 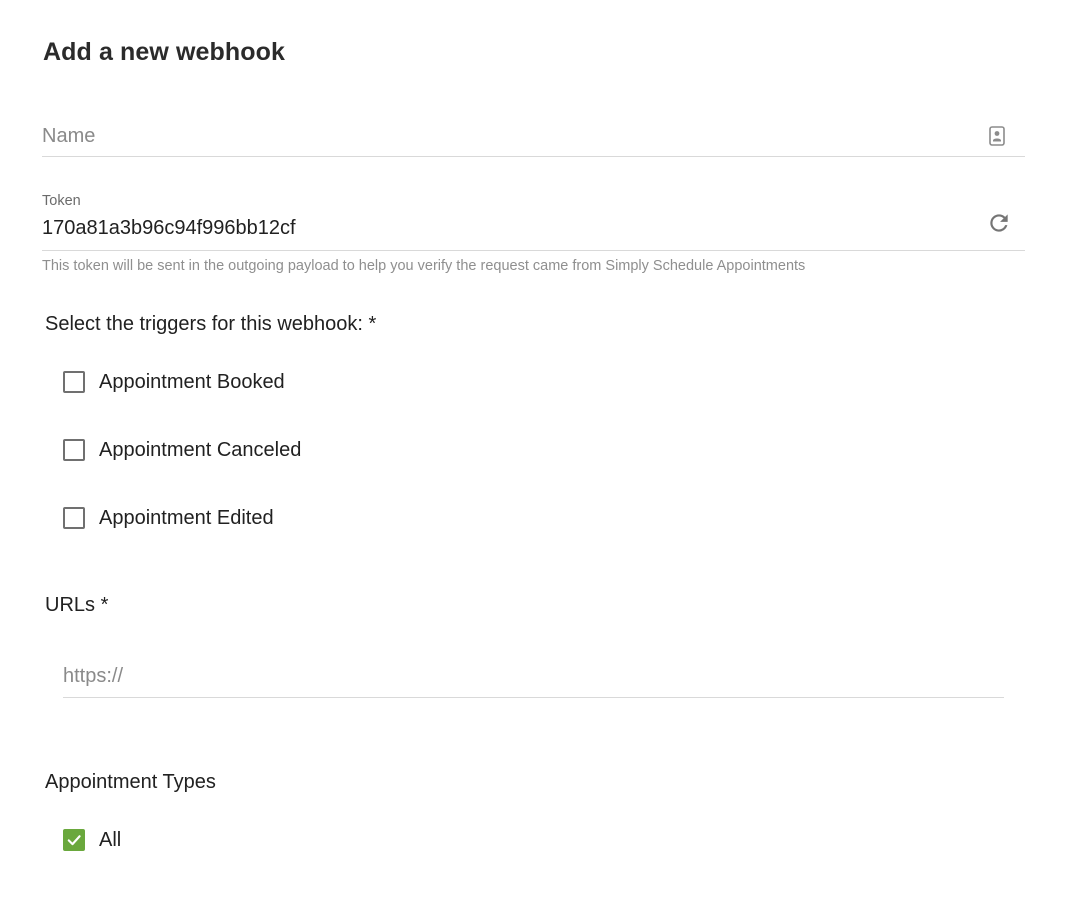 I want to click on checkbox-label: Appointment Booked, so click(x=192, y=381).